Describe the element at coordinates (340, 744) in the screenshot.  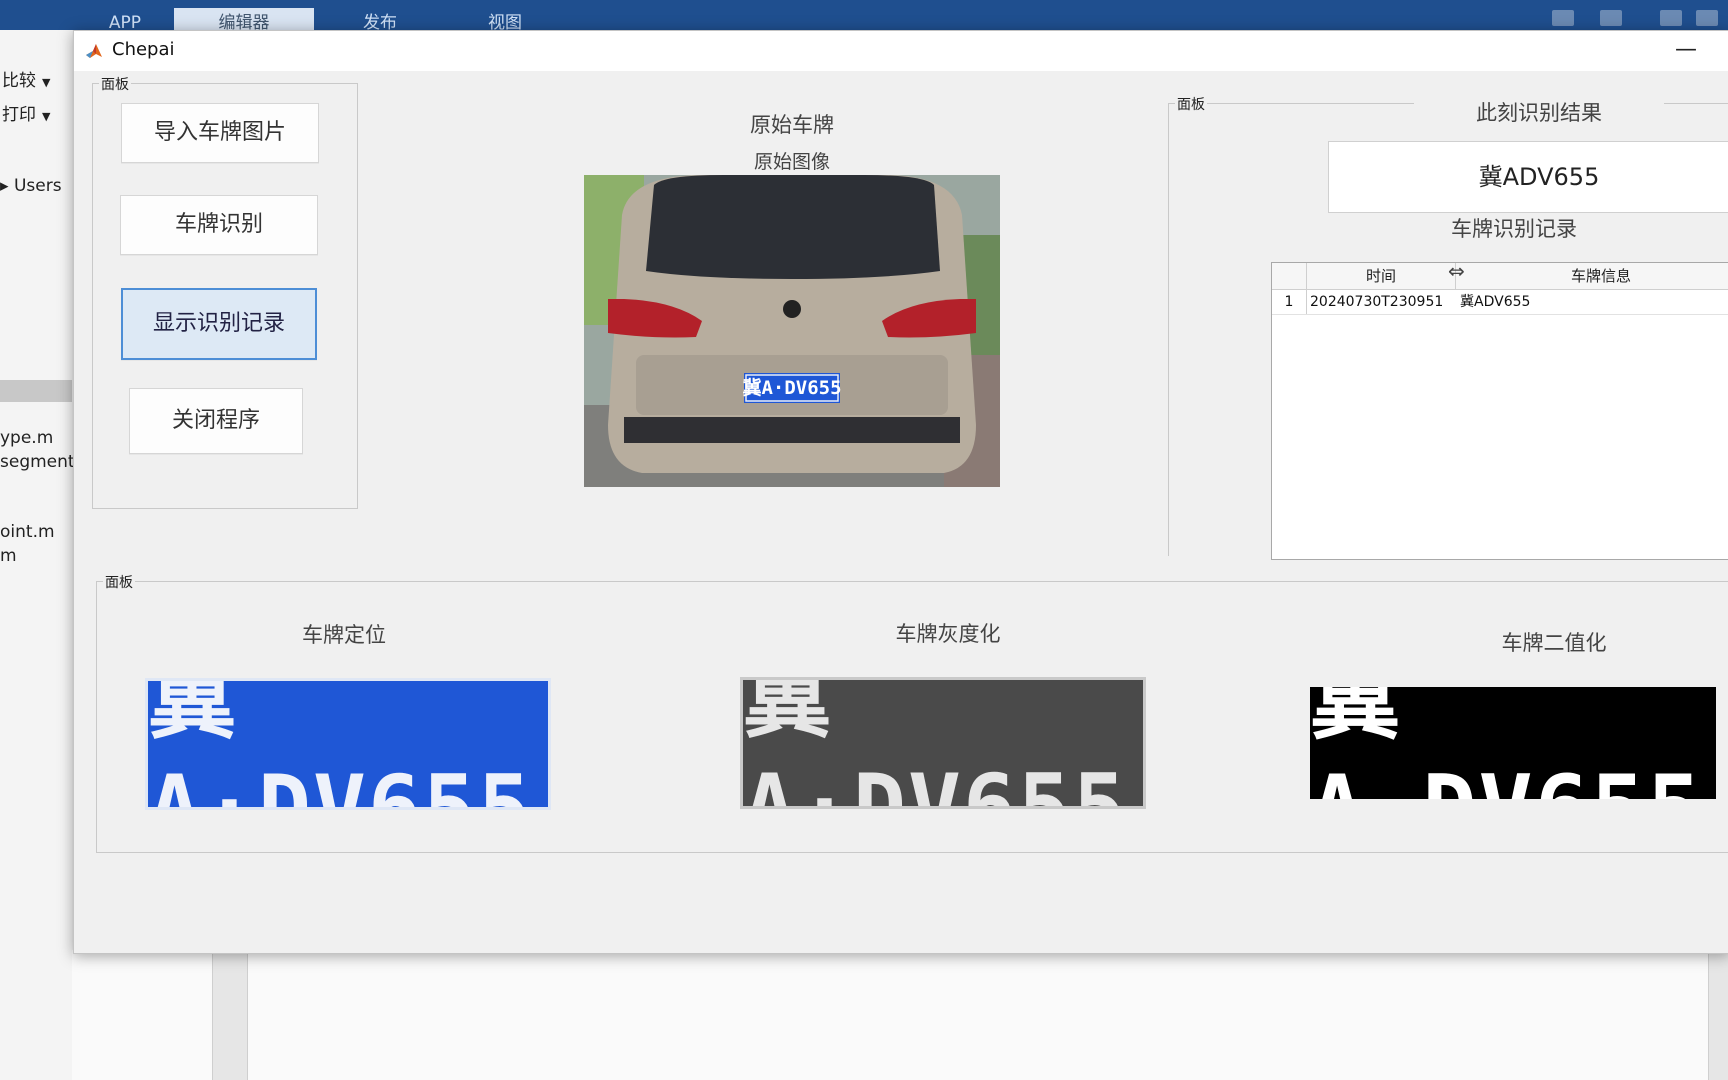
I see `plate-located-text: 冀A·DV655` at that location.